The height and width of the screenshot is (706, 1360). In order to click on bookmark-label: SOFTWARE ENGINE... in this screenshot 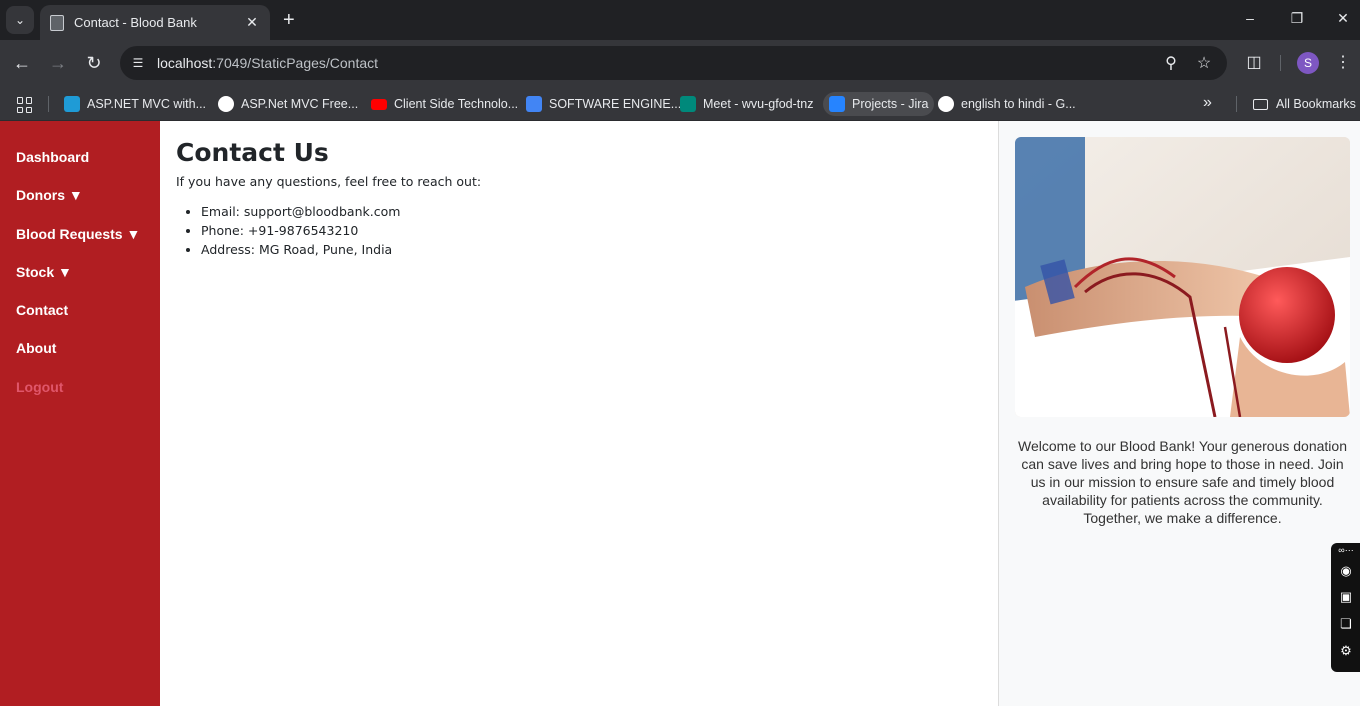, I will do `click(615, 104)`.